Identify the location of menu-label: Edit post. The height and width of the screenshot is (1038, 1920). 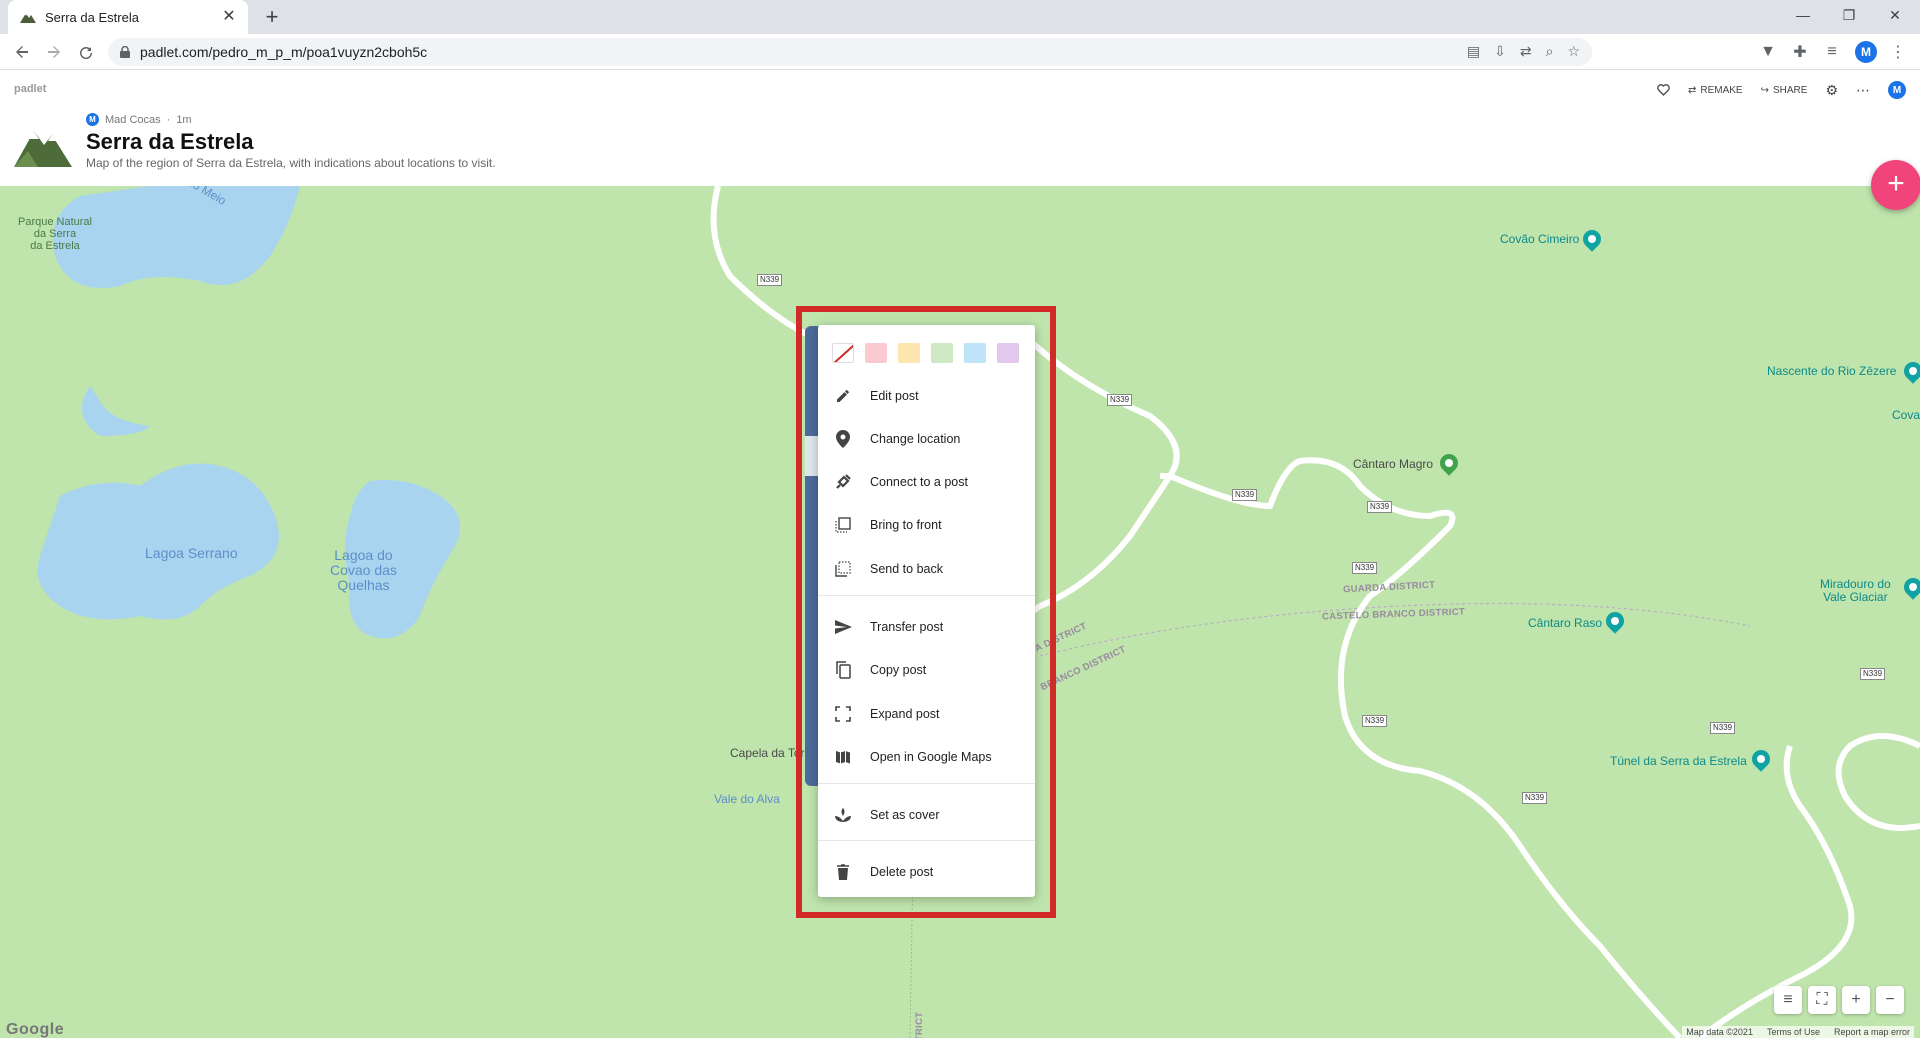
(894, 396).